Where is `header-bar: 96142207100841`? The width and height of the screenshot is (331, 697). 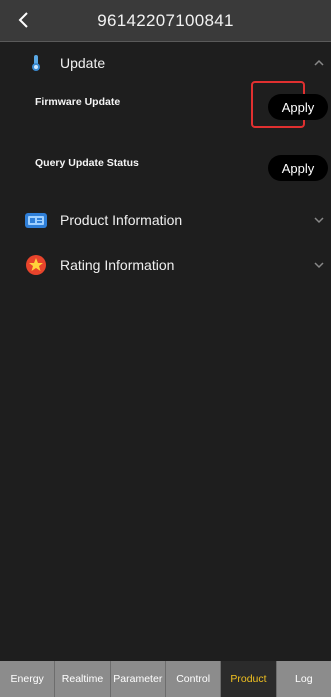 header-bar: 96142207100841 is located at coordinates (165, 21).